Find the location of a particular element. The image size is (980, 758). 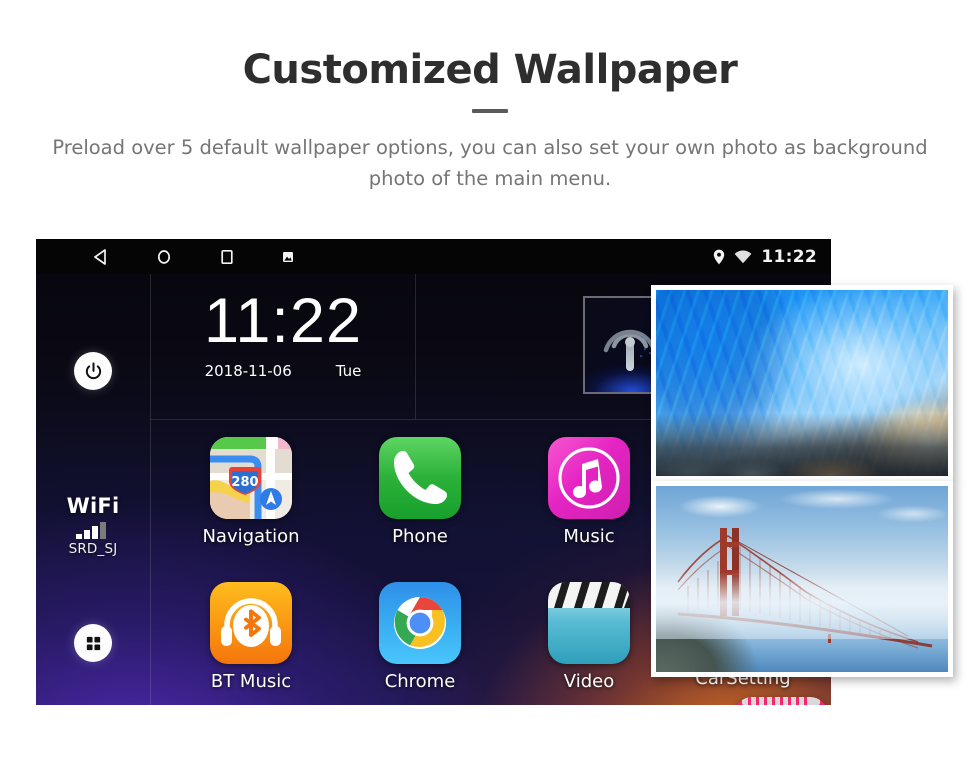

app-label: Navigation is located at coordinates (251, 536).